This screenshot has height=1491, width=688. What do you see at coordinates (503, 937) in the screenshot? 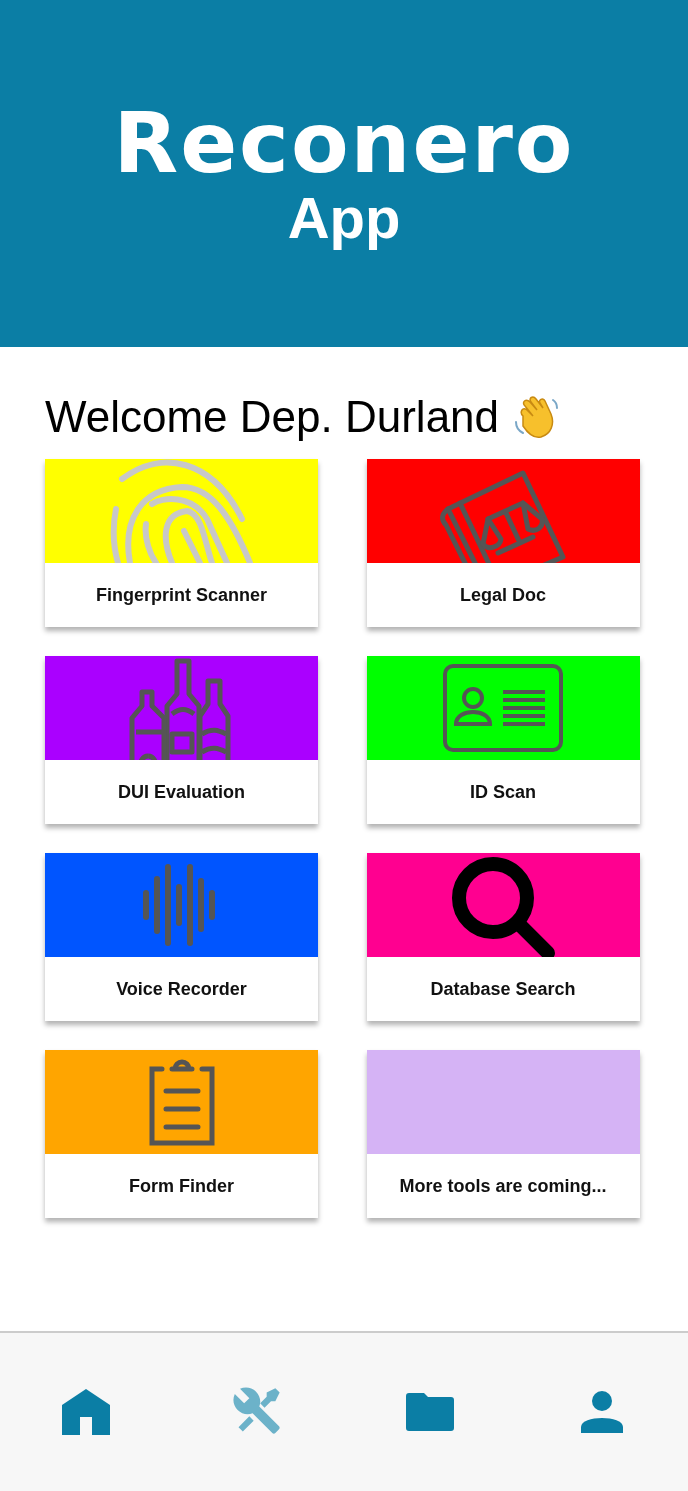
I see `tool-card: Database Search` at bounding box center [503, 937].